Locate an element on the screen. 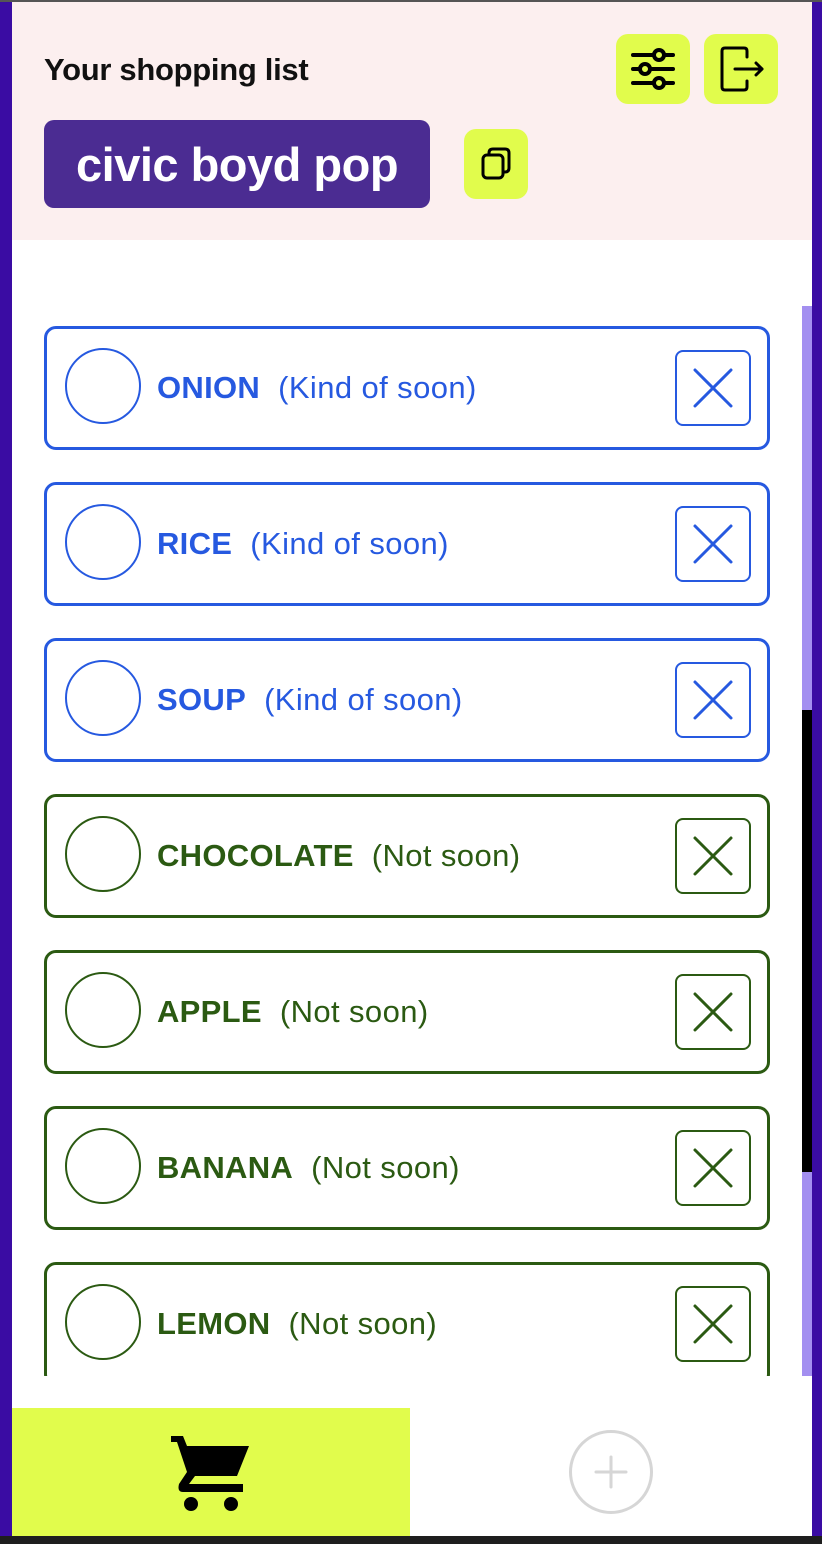  nav-list-tab is located at coordinates (211, 1472).